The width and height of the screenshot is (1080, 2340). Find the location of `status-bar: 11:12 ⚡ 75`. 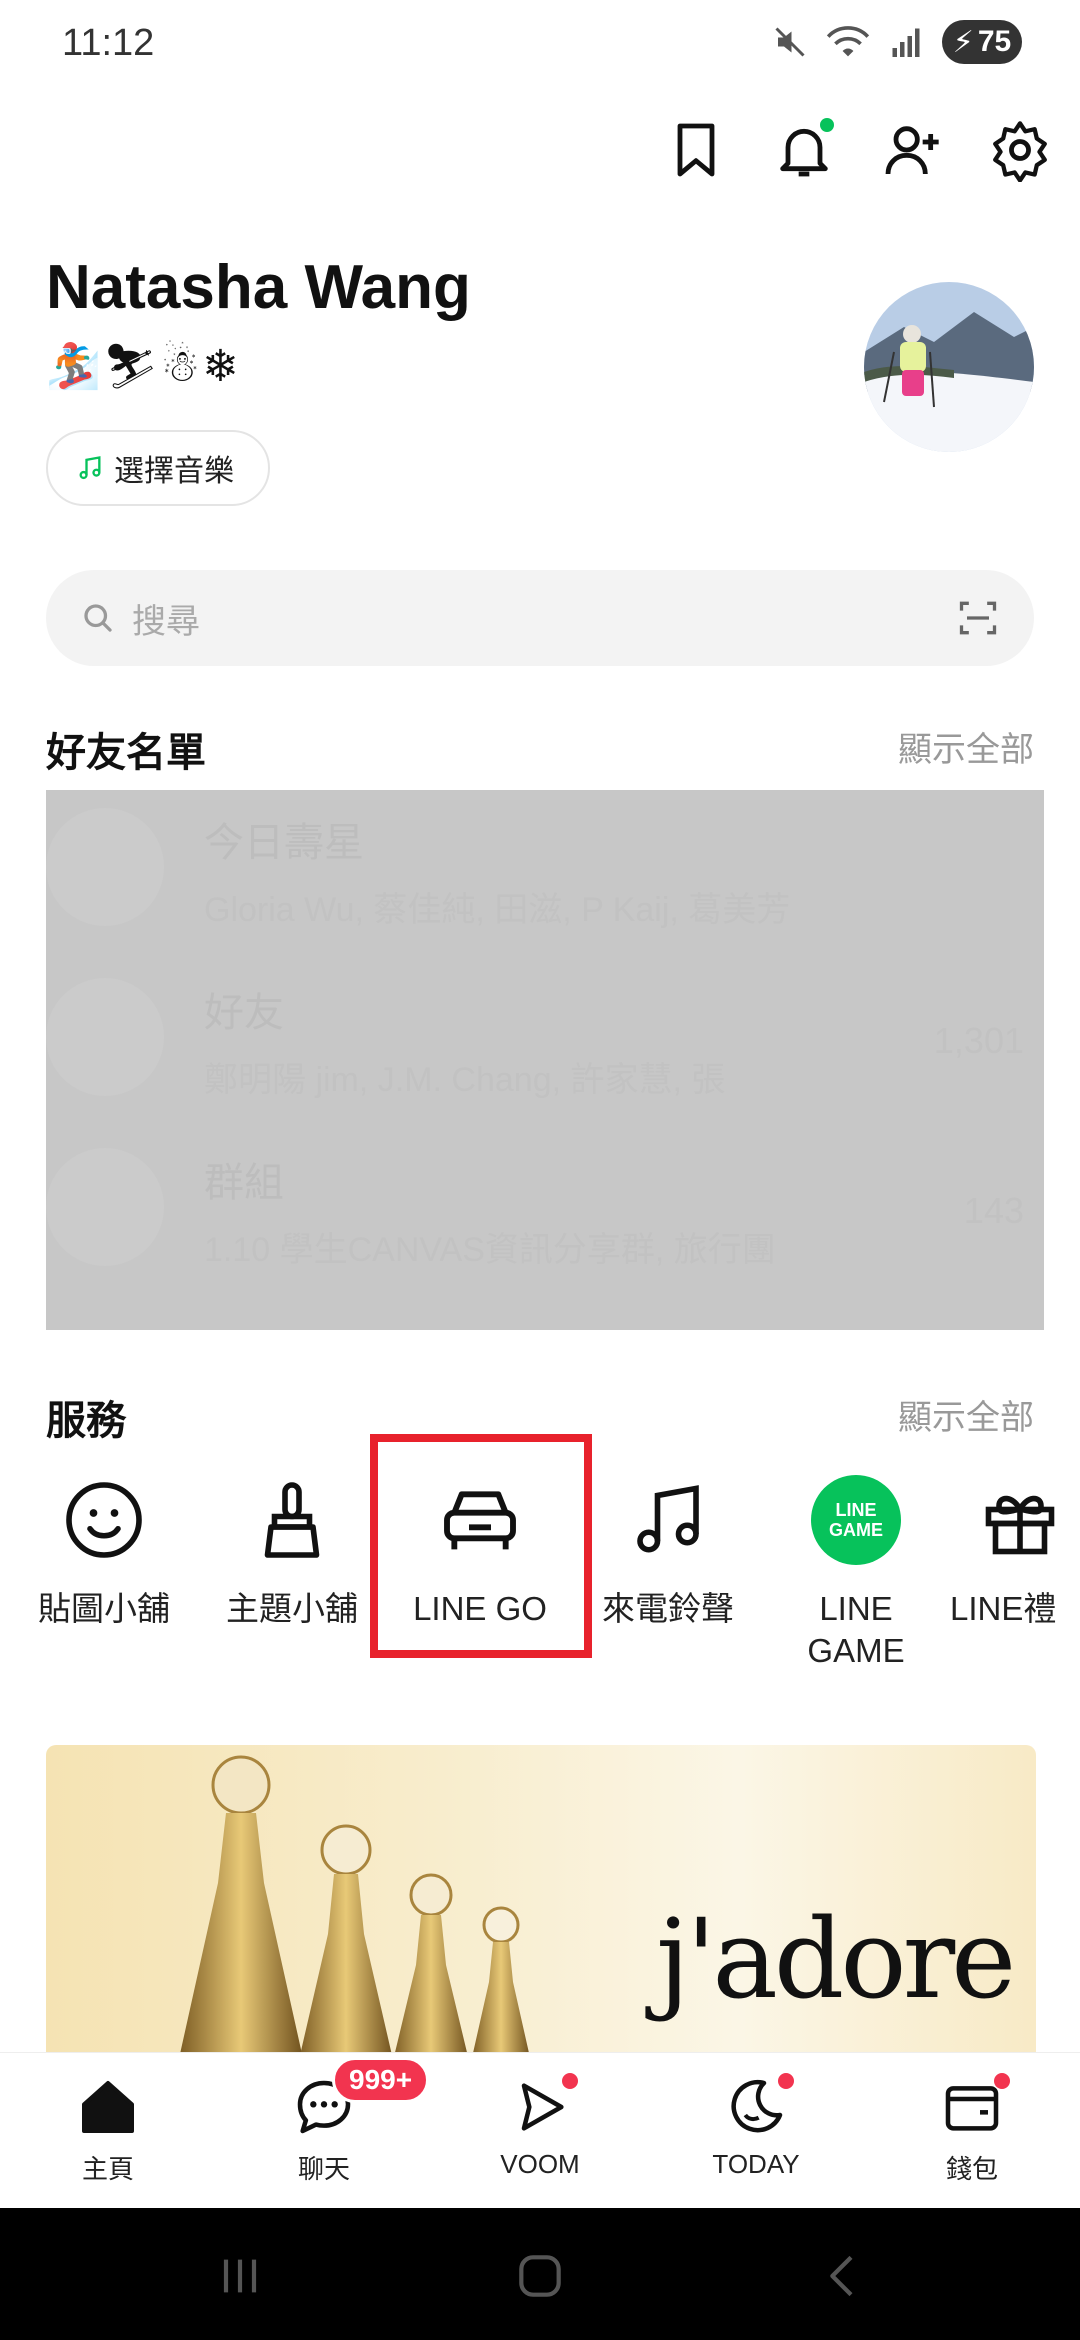

status-bar: 11:12 ⚡ 75 is located at coordinates (540, 46).